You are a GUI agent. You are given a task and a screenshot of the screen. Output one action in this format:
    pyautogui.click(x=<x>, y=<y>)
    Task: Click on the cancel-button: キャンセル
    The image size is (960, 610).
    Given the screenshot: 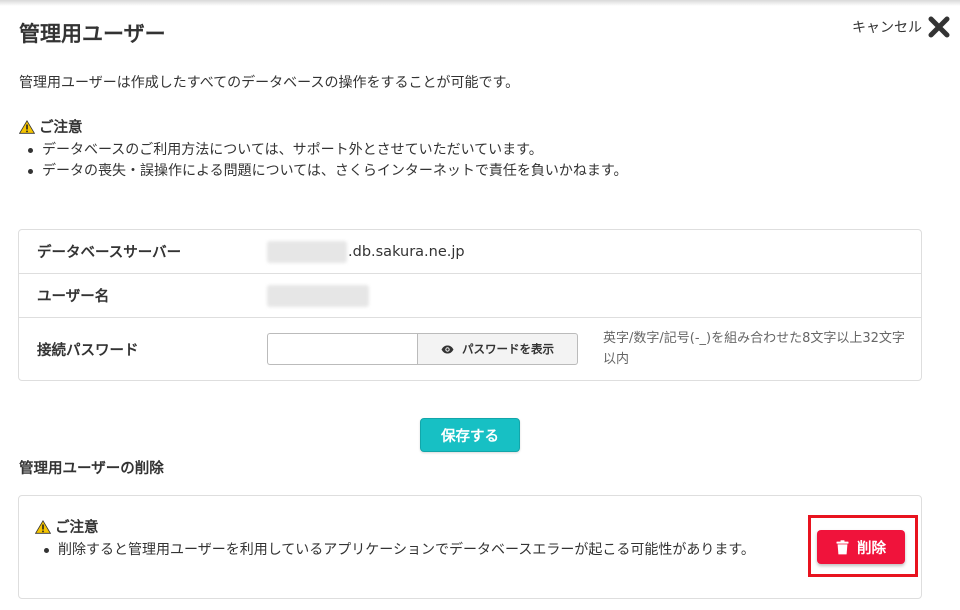 What is the action you would take?
    pyautogui.click(x=901, y=27)
    